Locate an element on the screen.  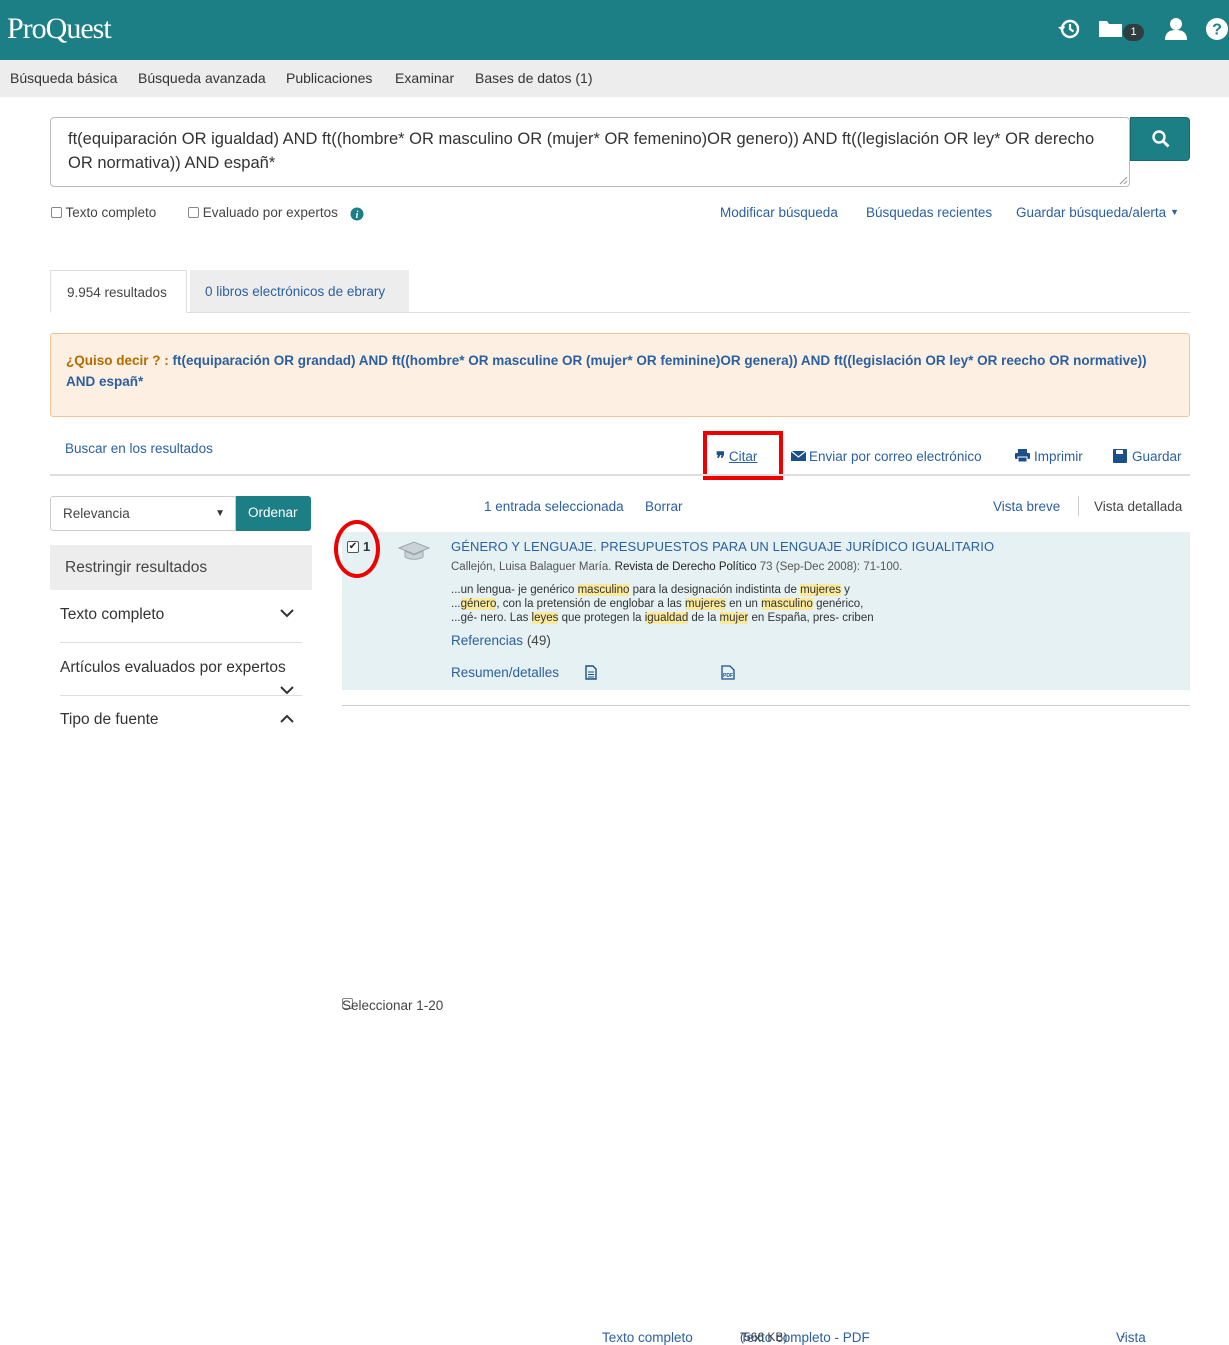
search-button is located at coordinates (1160, 139).